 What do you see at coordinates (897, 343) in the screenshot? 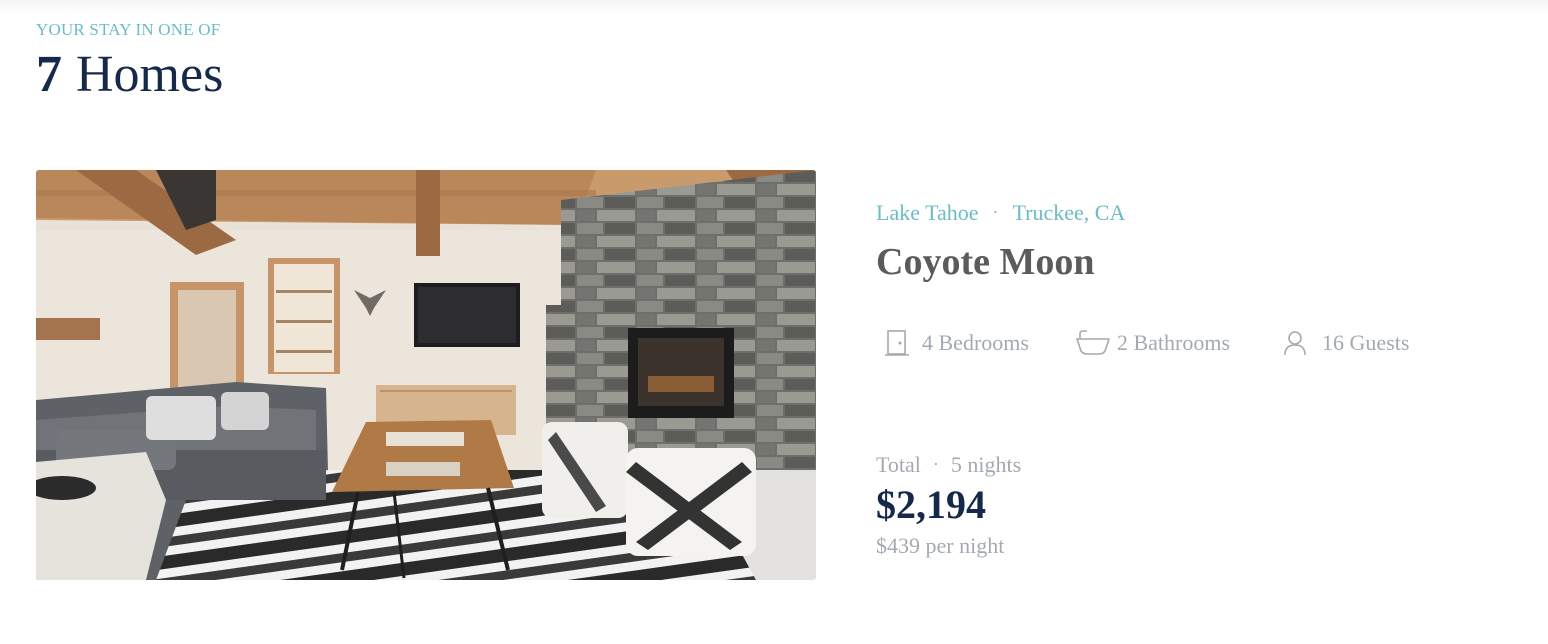
I see `door-icon` at bounding box center [897, 343].